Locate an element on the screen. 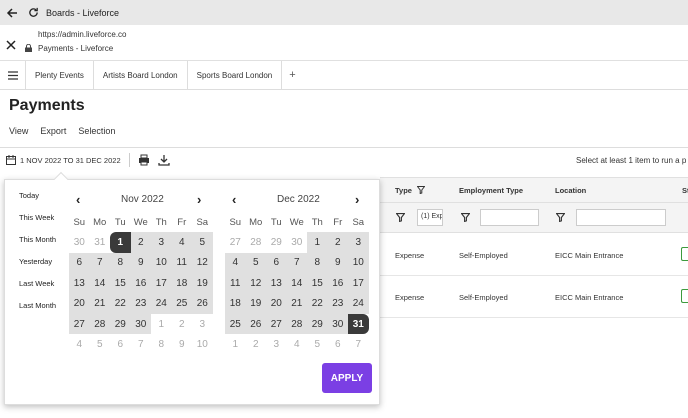 This screenshot has height=418, width=688. print-icon is located at coordinates (144, 160).